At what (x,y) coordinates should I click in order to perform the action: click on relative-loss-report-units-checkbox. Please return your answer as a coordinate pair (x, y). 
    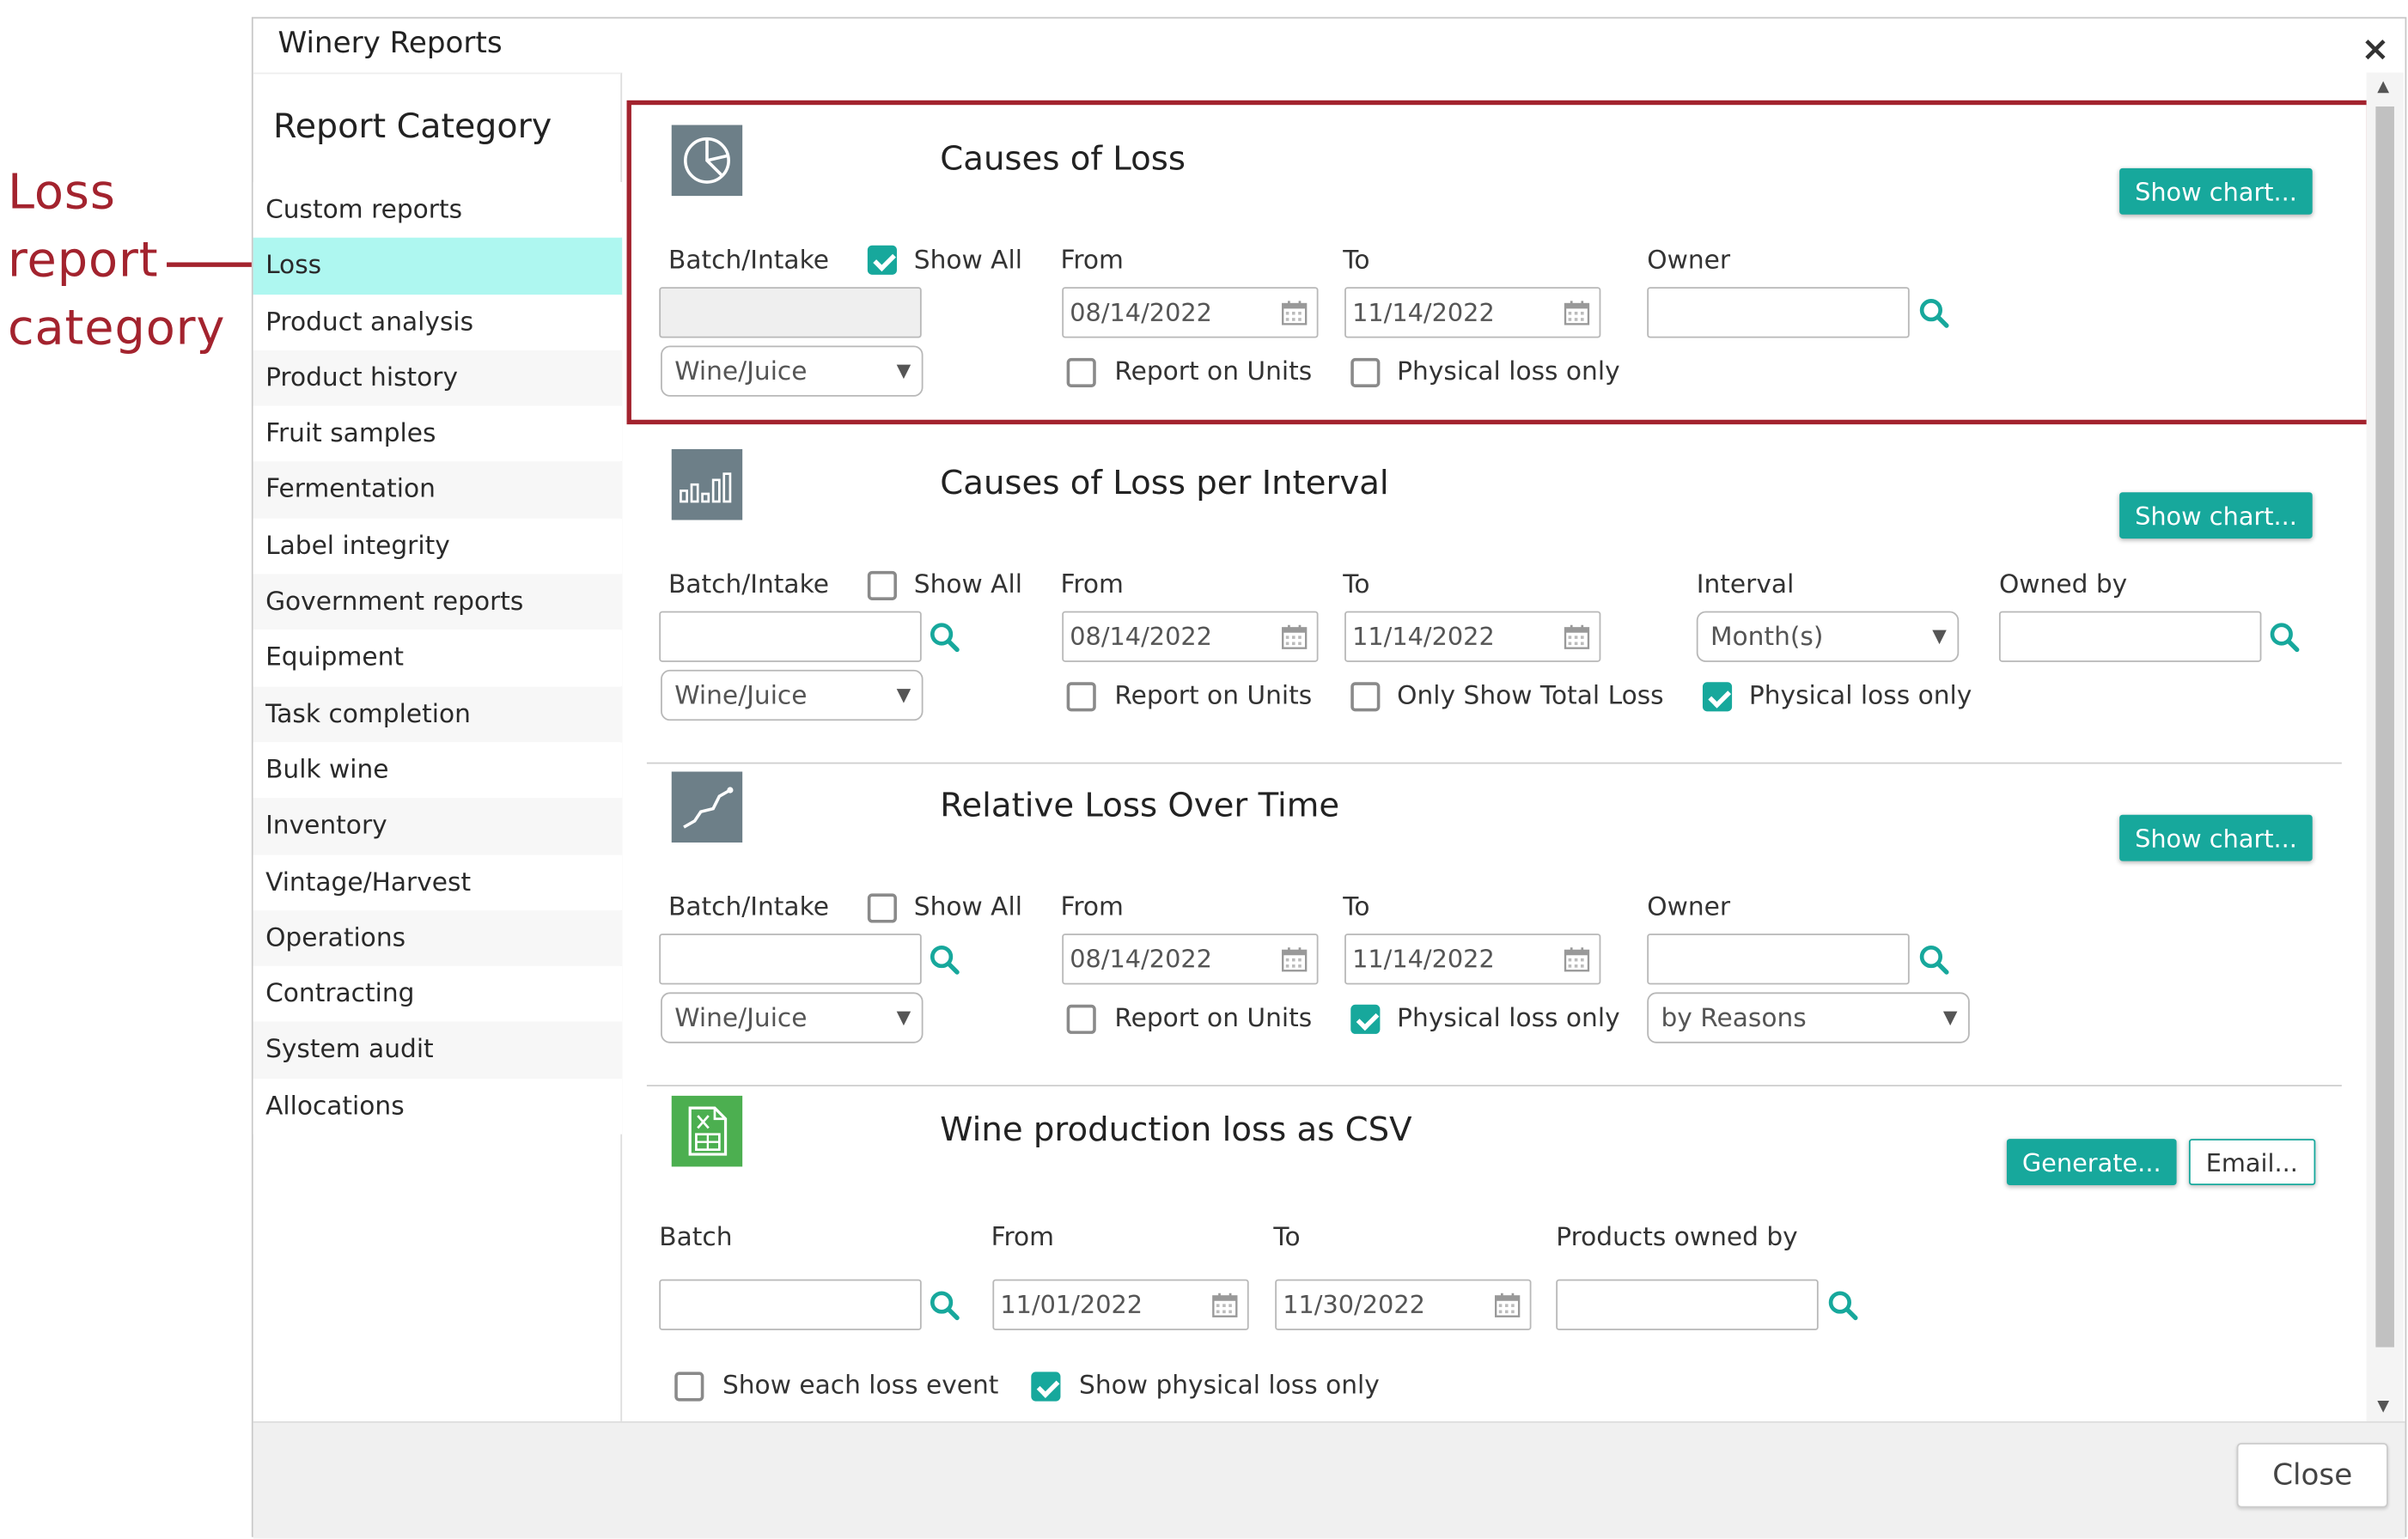
    Looking at the image, I should click on (1081, 1019).